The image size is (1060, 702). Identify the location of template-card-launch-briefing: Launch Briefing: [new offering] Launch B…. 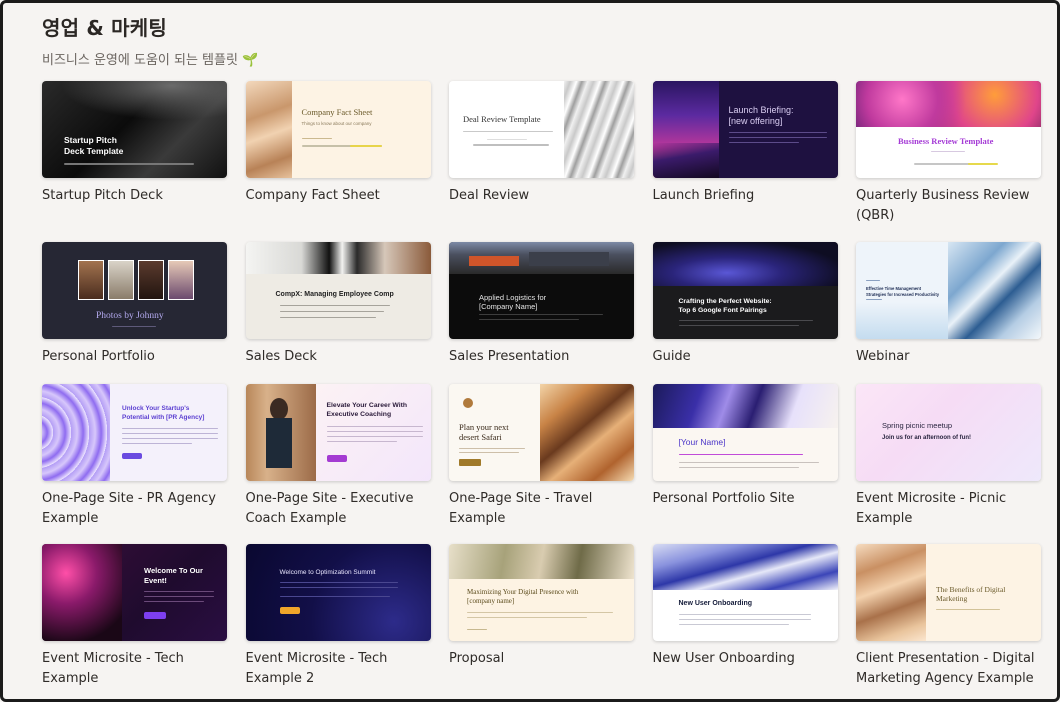
(745, 161).